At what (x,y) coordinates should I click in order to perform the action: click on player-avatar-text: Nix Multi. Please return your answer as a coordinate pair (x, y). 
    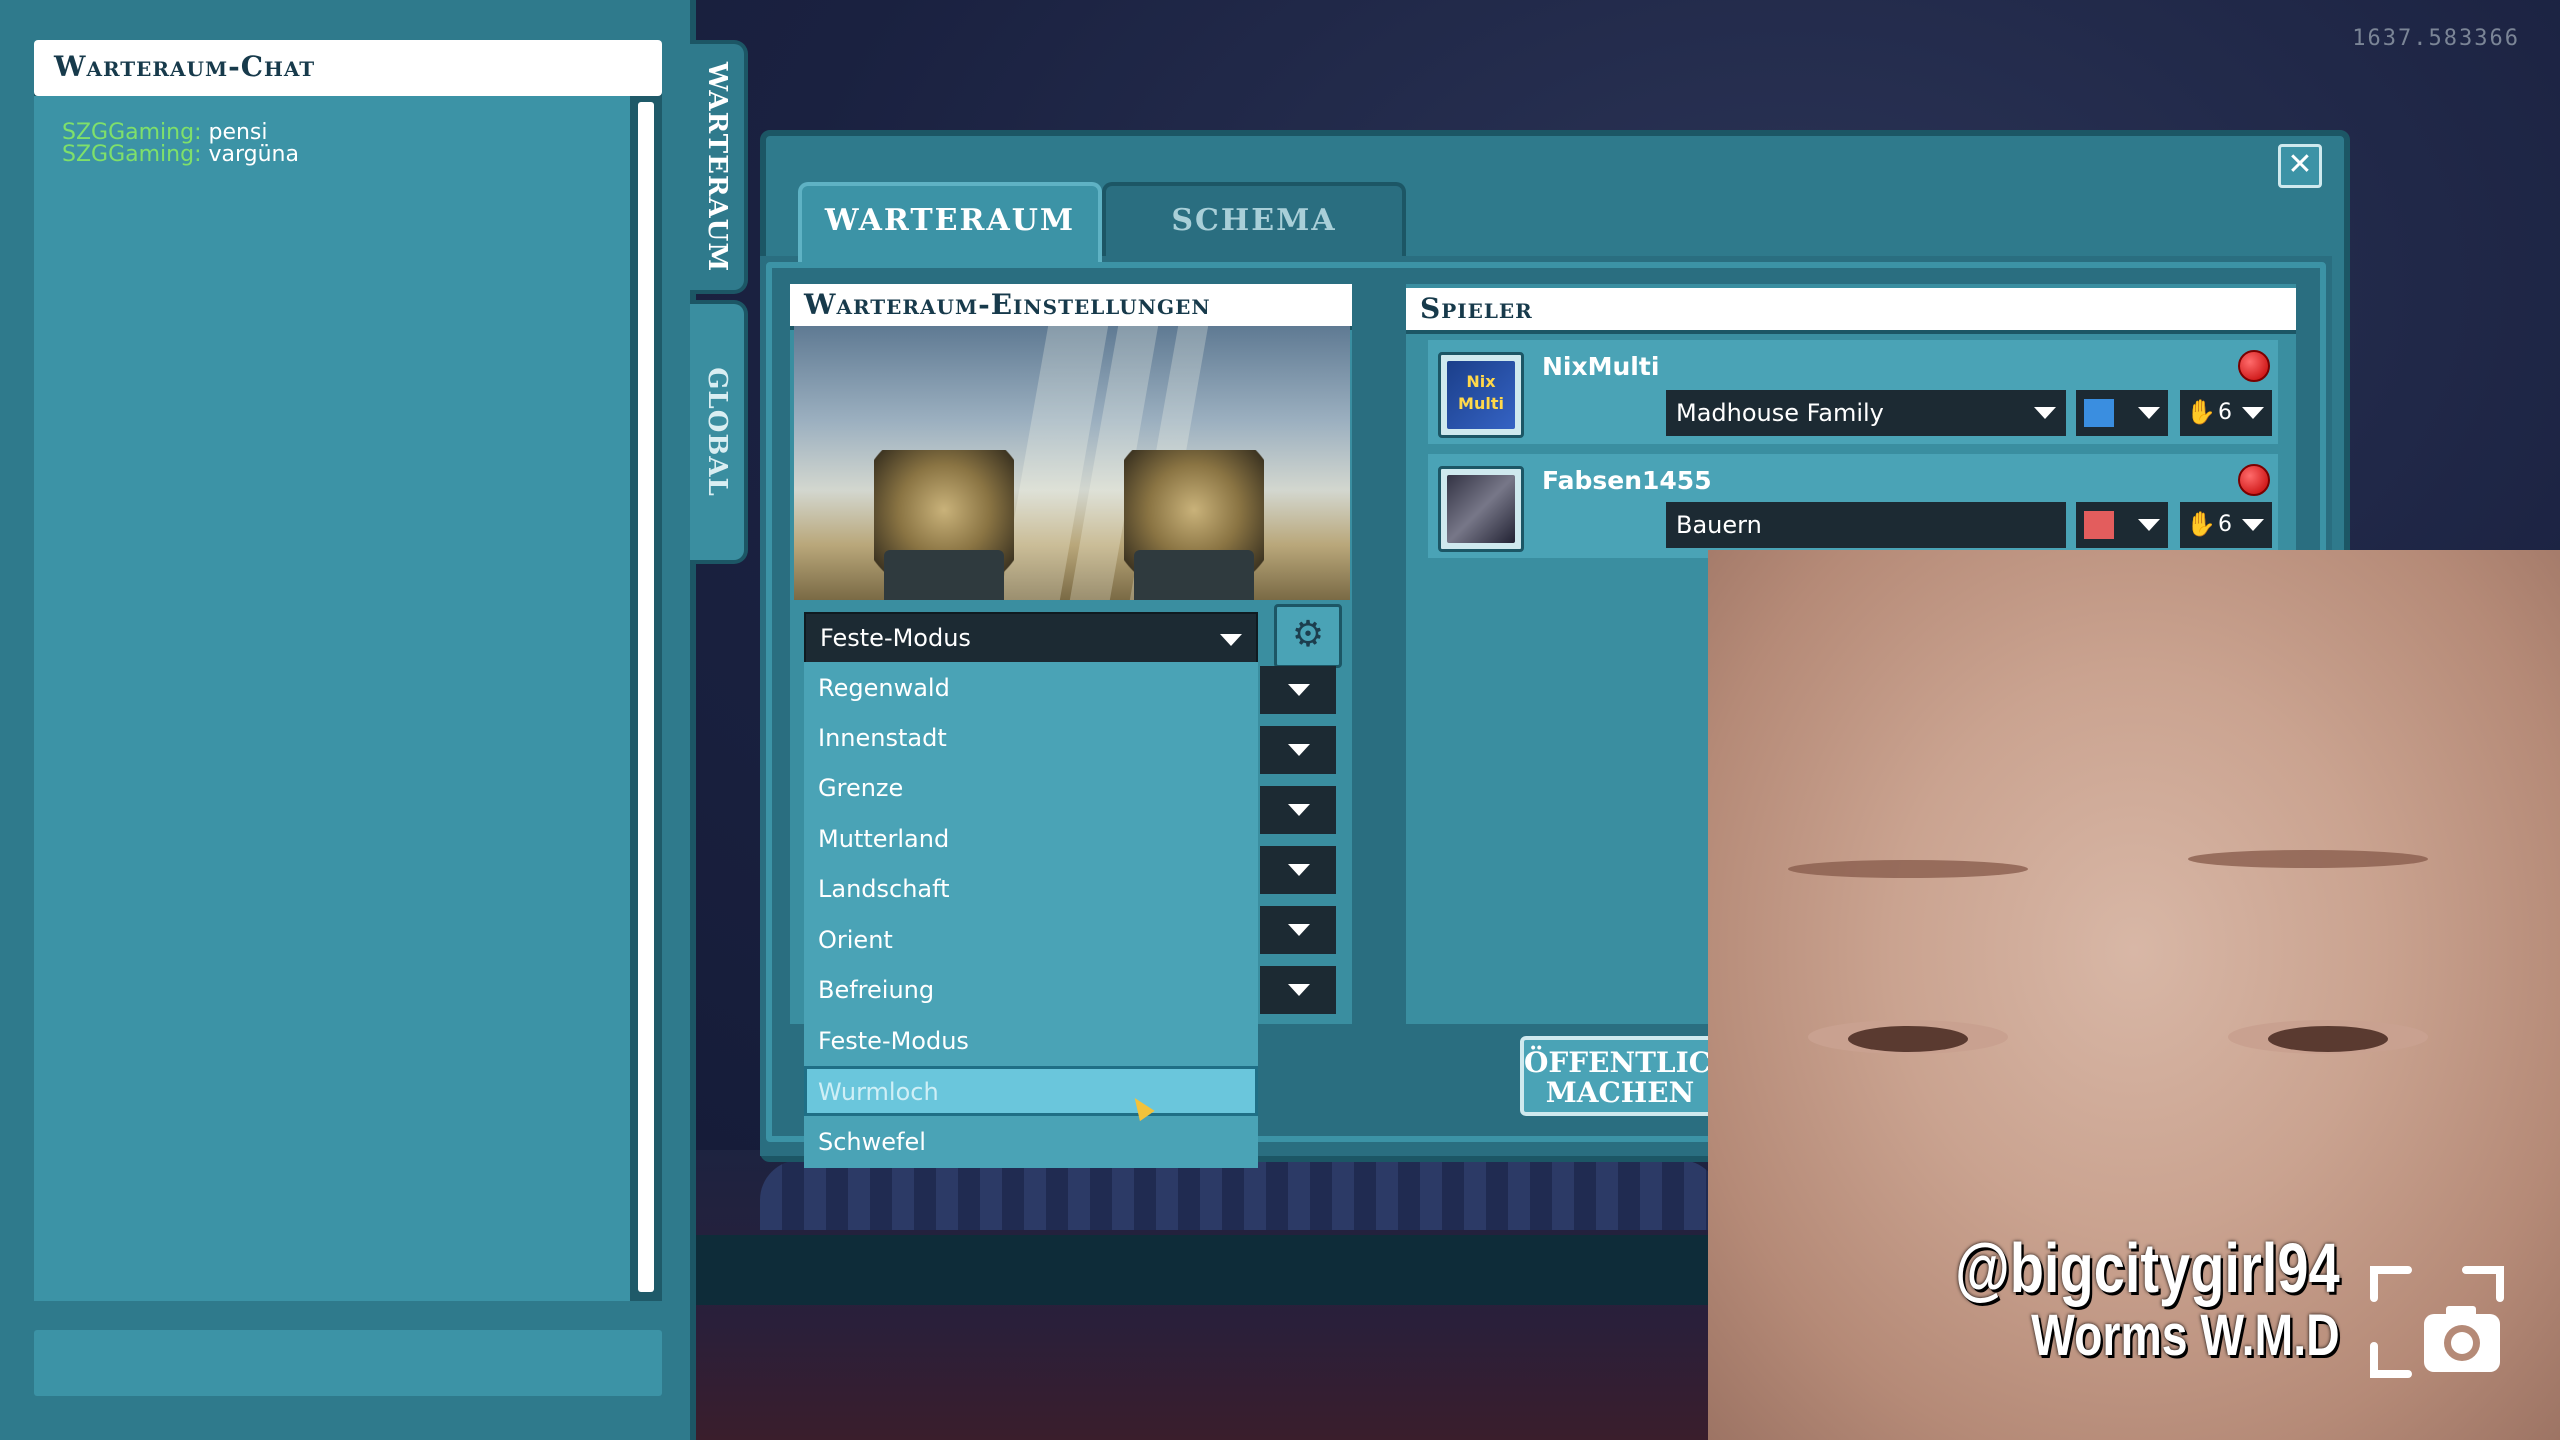
    Looking at the image, I should click on (1481, 395).